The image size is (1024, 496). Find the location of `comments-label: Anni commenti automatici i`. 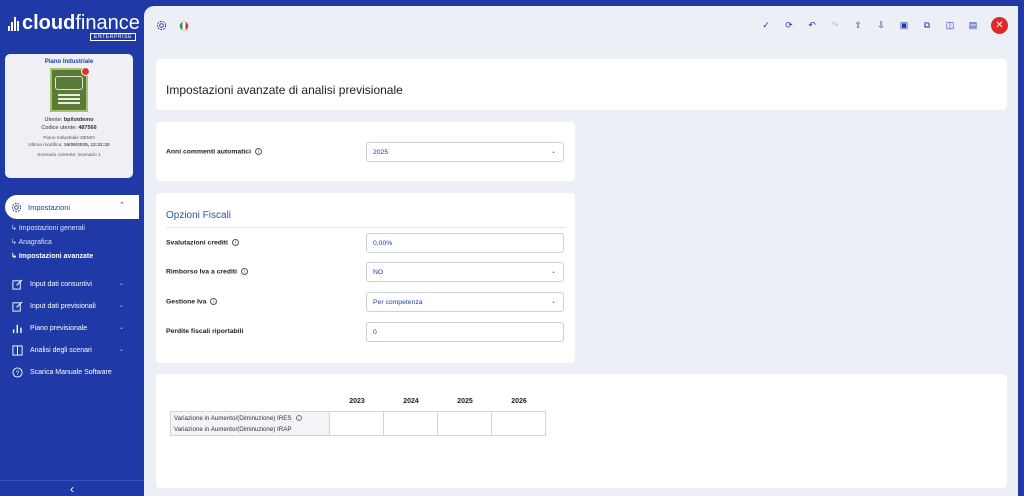

comments-label: Anni commenti automatici i is located at coordinates (214, 151).